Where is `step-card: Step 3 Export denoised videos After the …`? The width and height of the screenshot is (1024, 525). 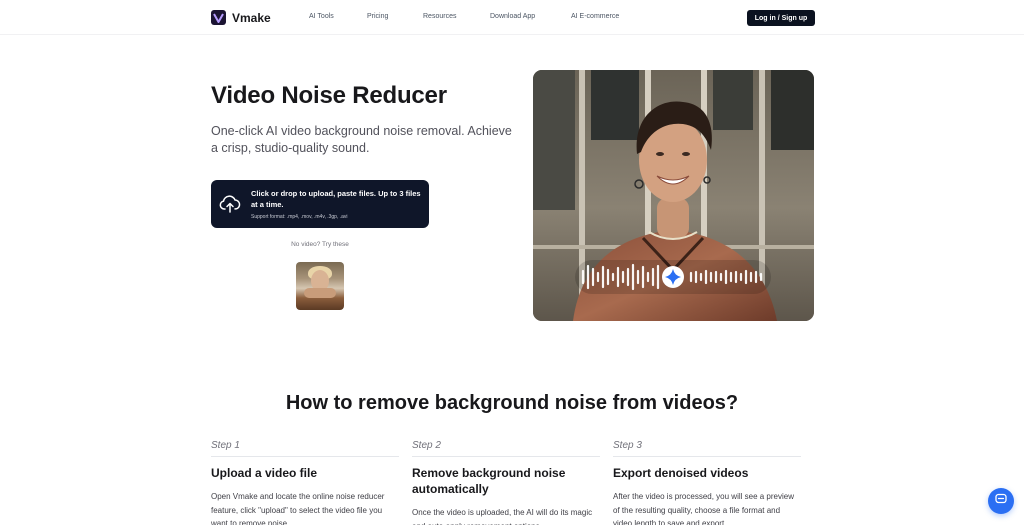
step-card: Step 3 Export denoised videos After the … is located at coordinates (707, 482).